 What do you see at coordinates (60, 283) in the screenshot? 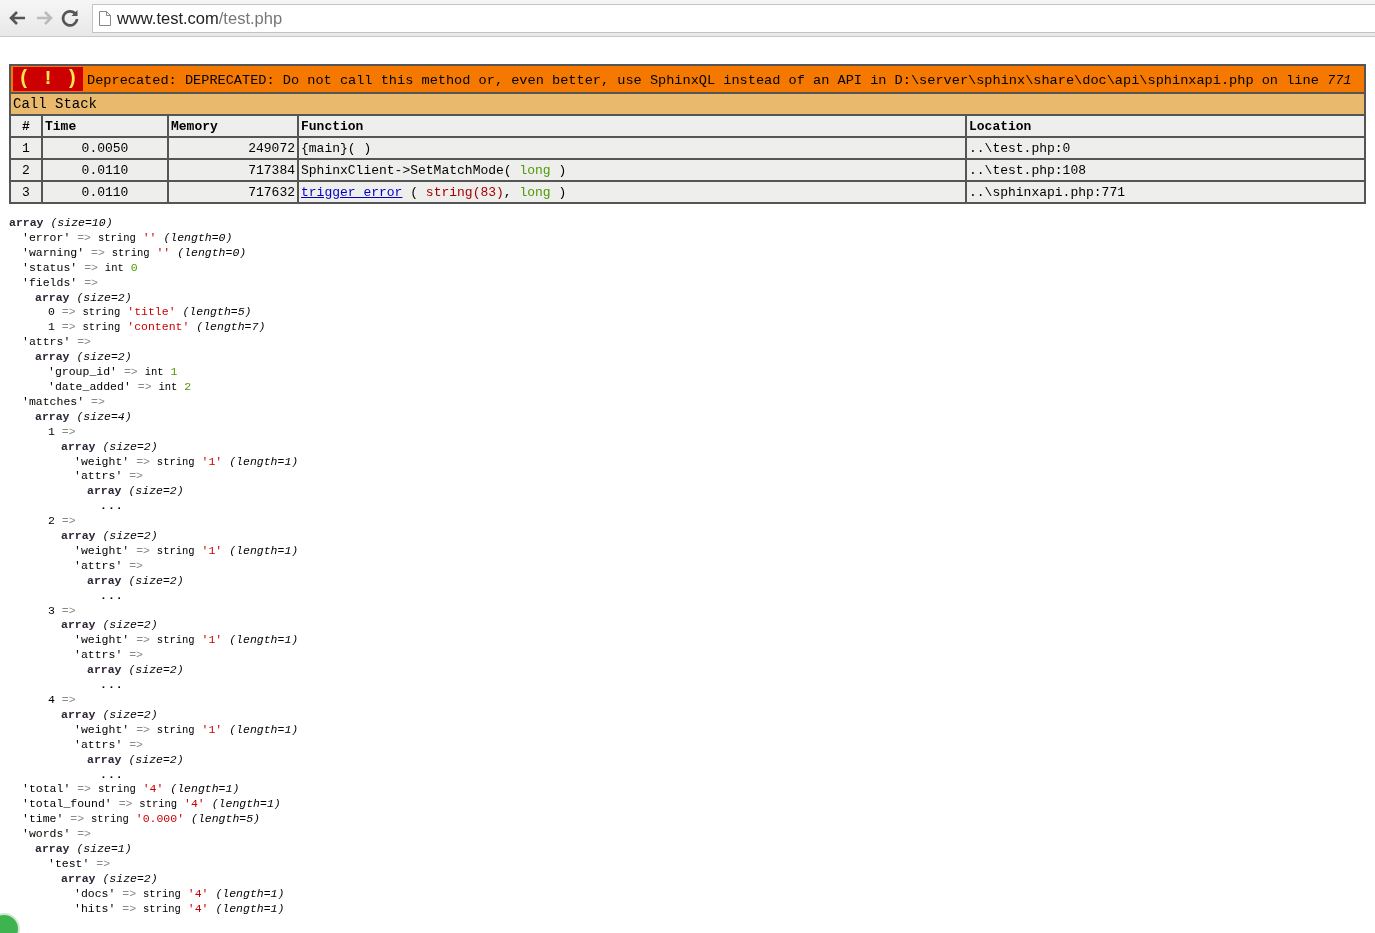
I see `dump-line: 'fields' =>` at bounding box center [60, 283].